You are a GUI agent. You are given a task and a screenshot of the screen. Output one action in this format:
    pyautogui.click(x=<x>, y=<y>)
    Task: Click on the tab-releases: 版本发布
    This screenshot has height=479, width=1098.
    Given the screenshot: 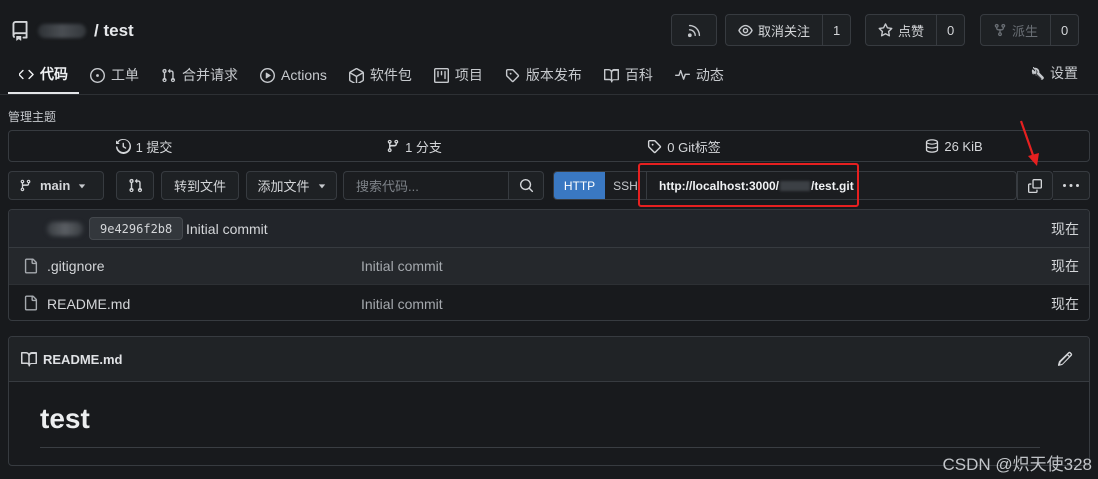 What is the action you would take?
    pyautogui.click(x=543, y=75)
    